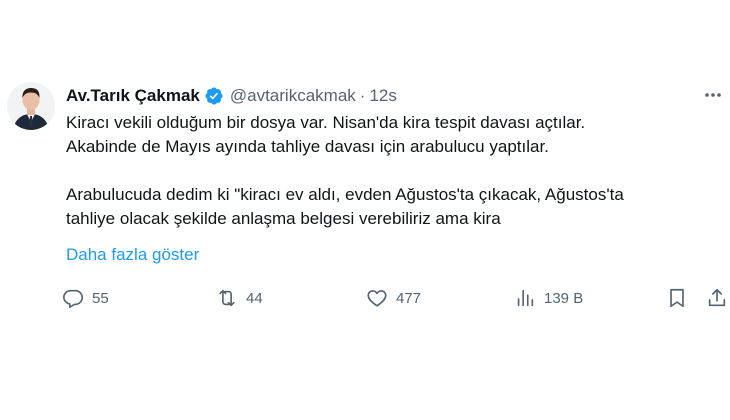  I want to click on tweet-header: Av.Tarık Çakmak @avtarikcakmak · 12s, so click(388, 96).